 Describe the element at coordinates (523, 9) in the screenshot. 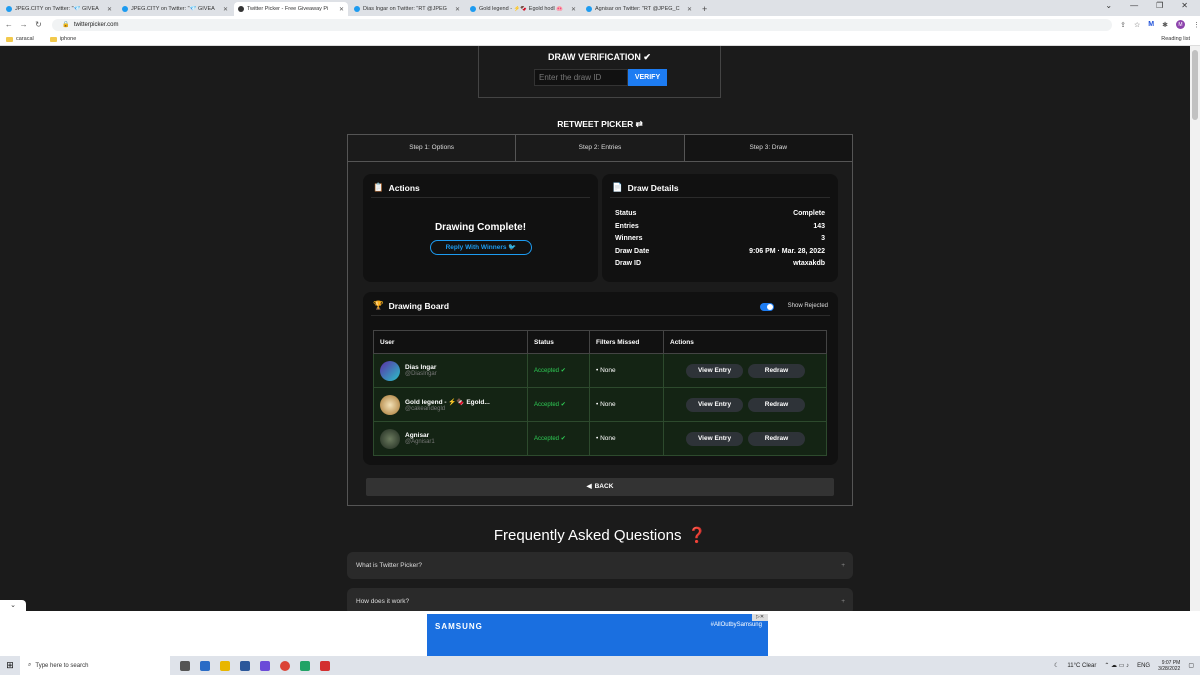

I see `browser-tab: Gold legend - ⚡🍫 Egold hodl 🐽 ✕` at that location.